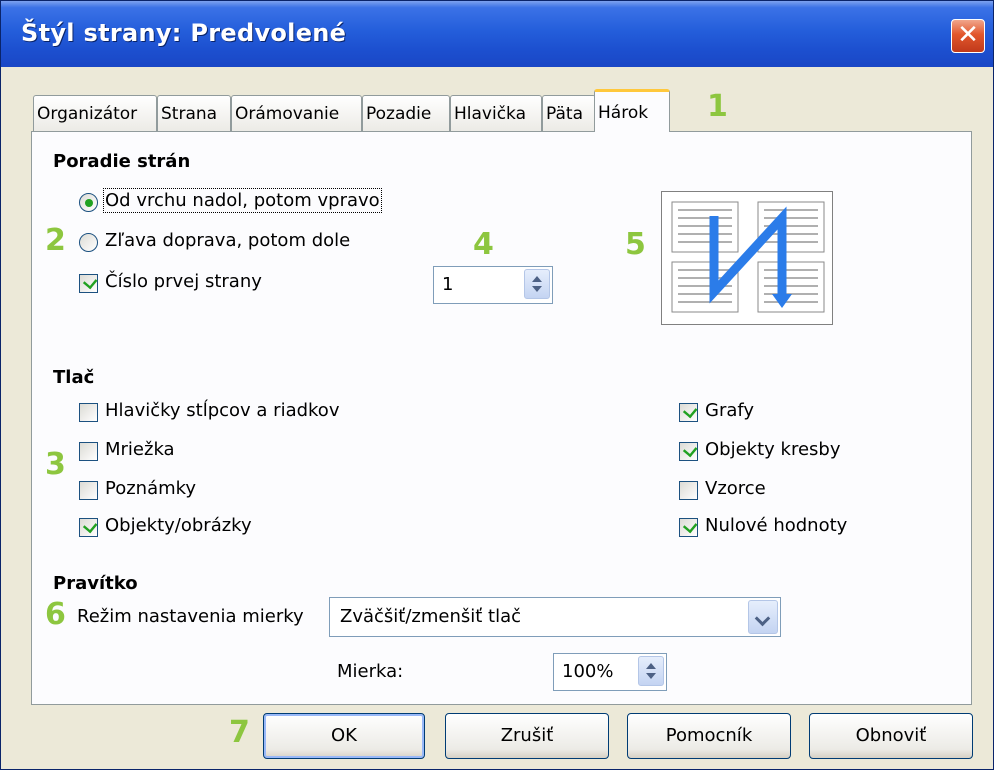 Image resolution: width=996 pixels, height=772 pixels. What do you see at coordinates (88, 451) in the screenshot?
I see `print-grid-checkbox` at bounding box center [88, 451].